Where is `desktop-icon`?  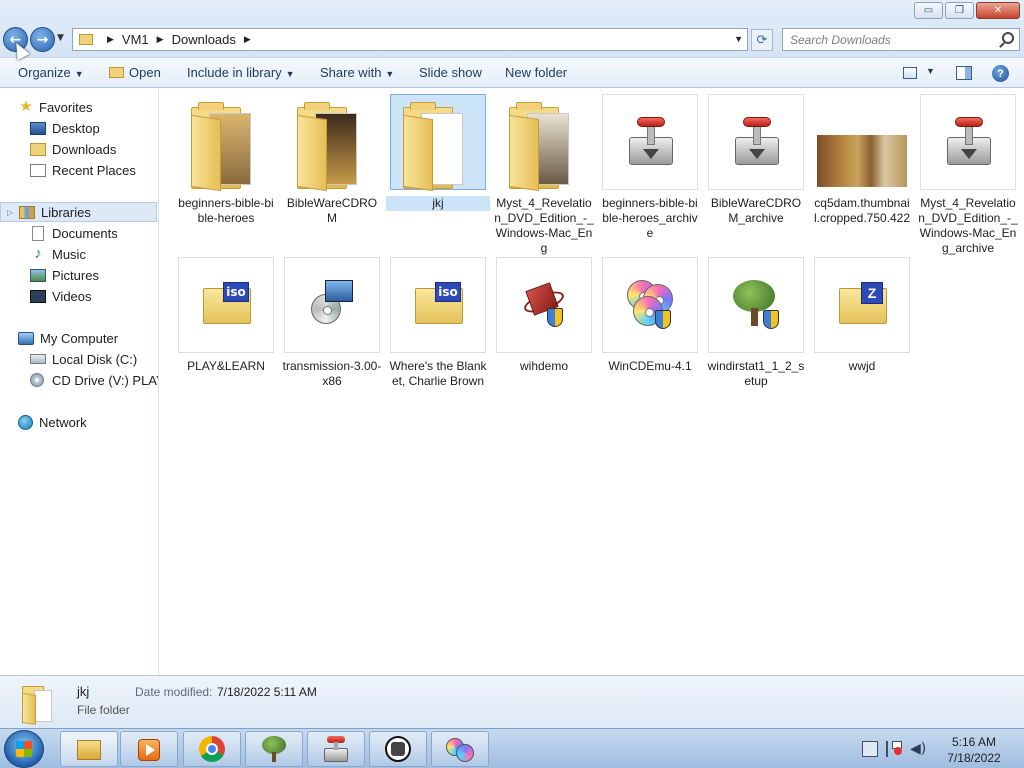 desktop-icon is located at coordinates (38, 128).